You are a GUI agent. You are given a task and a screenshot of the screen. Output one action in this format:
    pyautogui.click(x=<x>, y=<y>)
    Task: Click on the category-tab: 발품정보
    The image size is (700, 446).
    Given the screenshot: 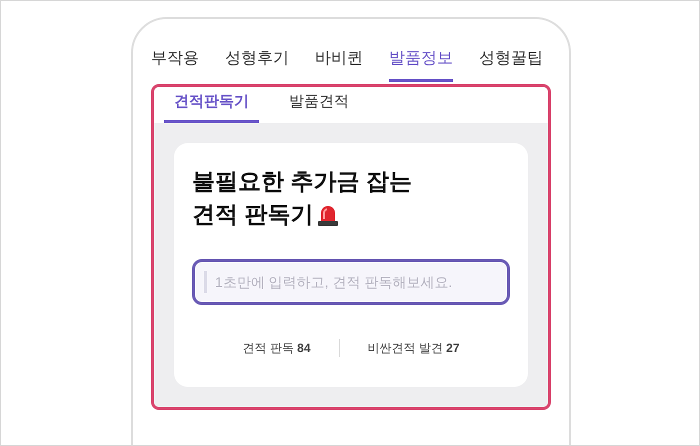 What is the action you would take?
    pyautogui.click(x=421, y=64)
    